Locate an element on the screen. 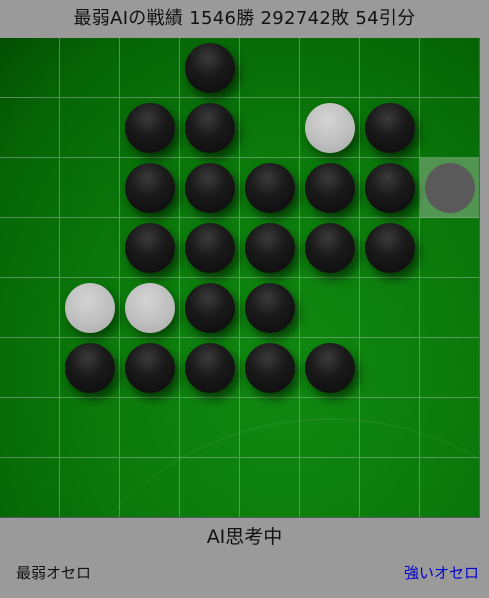 The image size is (489, 598). strong-othello-link: 強いオセロ is located at coordinates (441, 572).